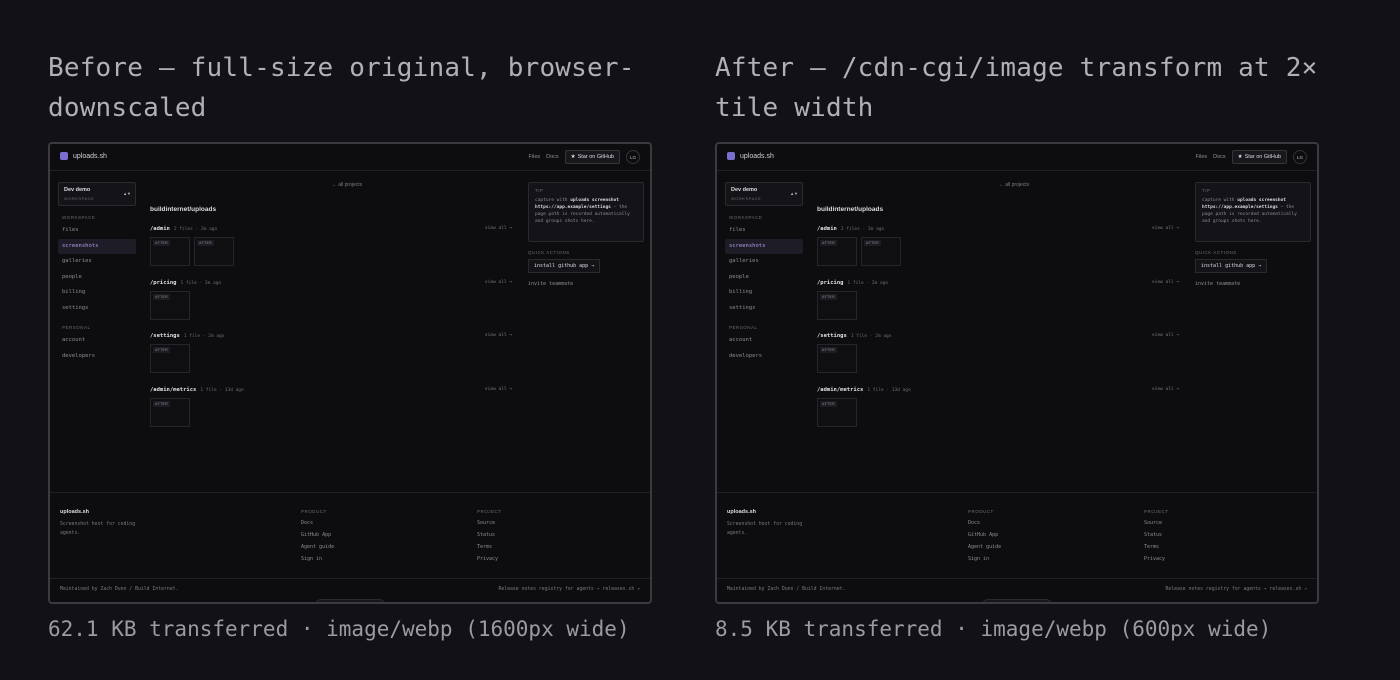  I want to click on group-tiles: AFTER AFTER, so click(999, 251).